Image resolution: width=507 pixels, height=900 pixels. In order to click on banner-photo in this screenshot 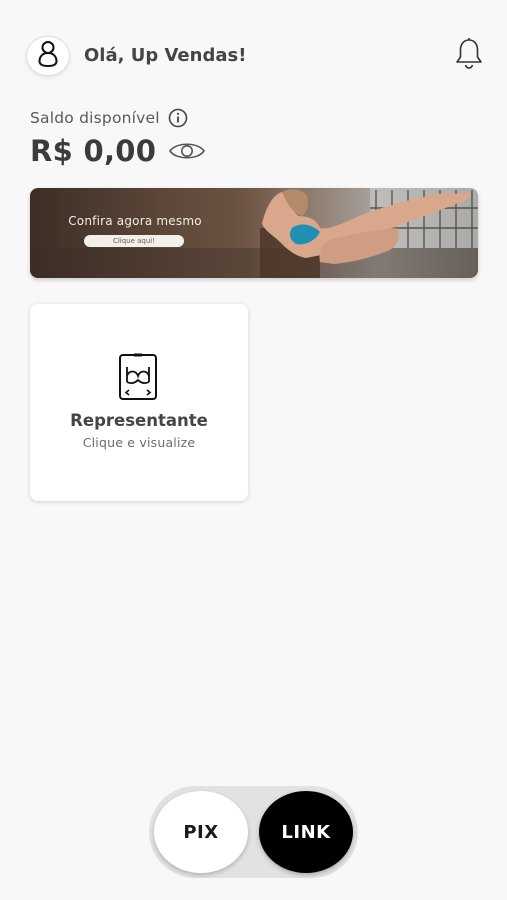, I will do `click(254, 233)`.